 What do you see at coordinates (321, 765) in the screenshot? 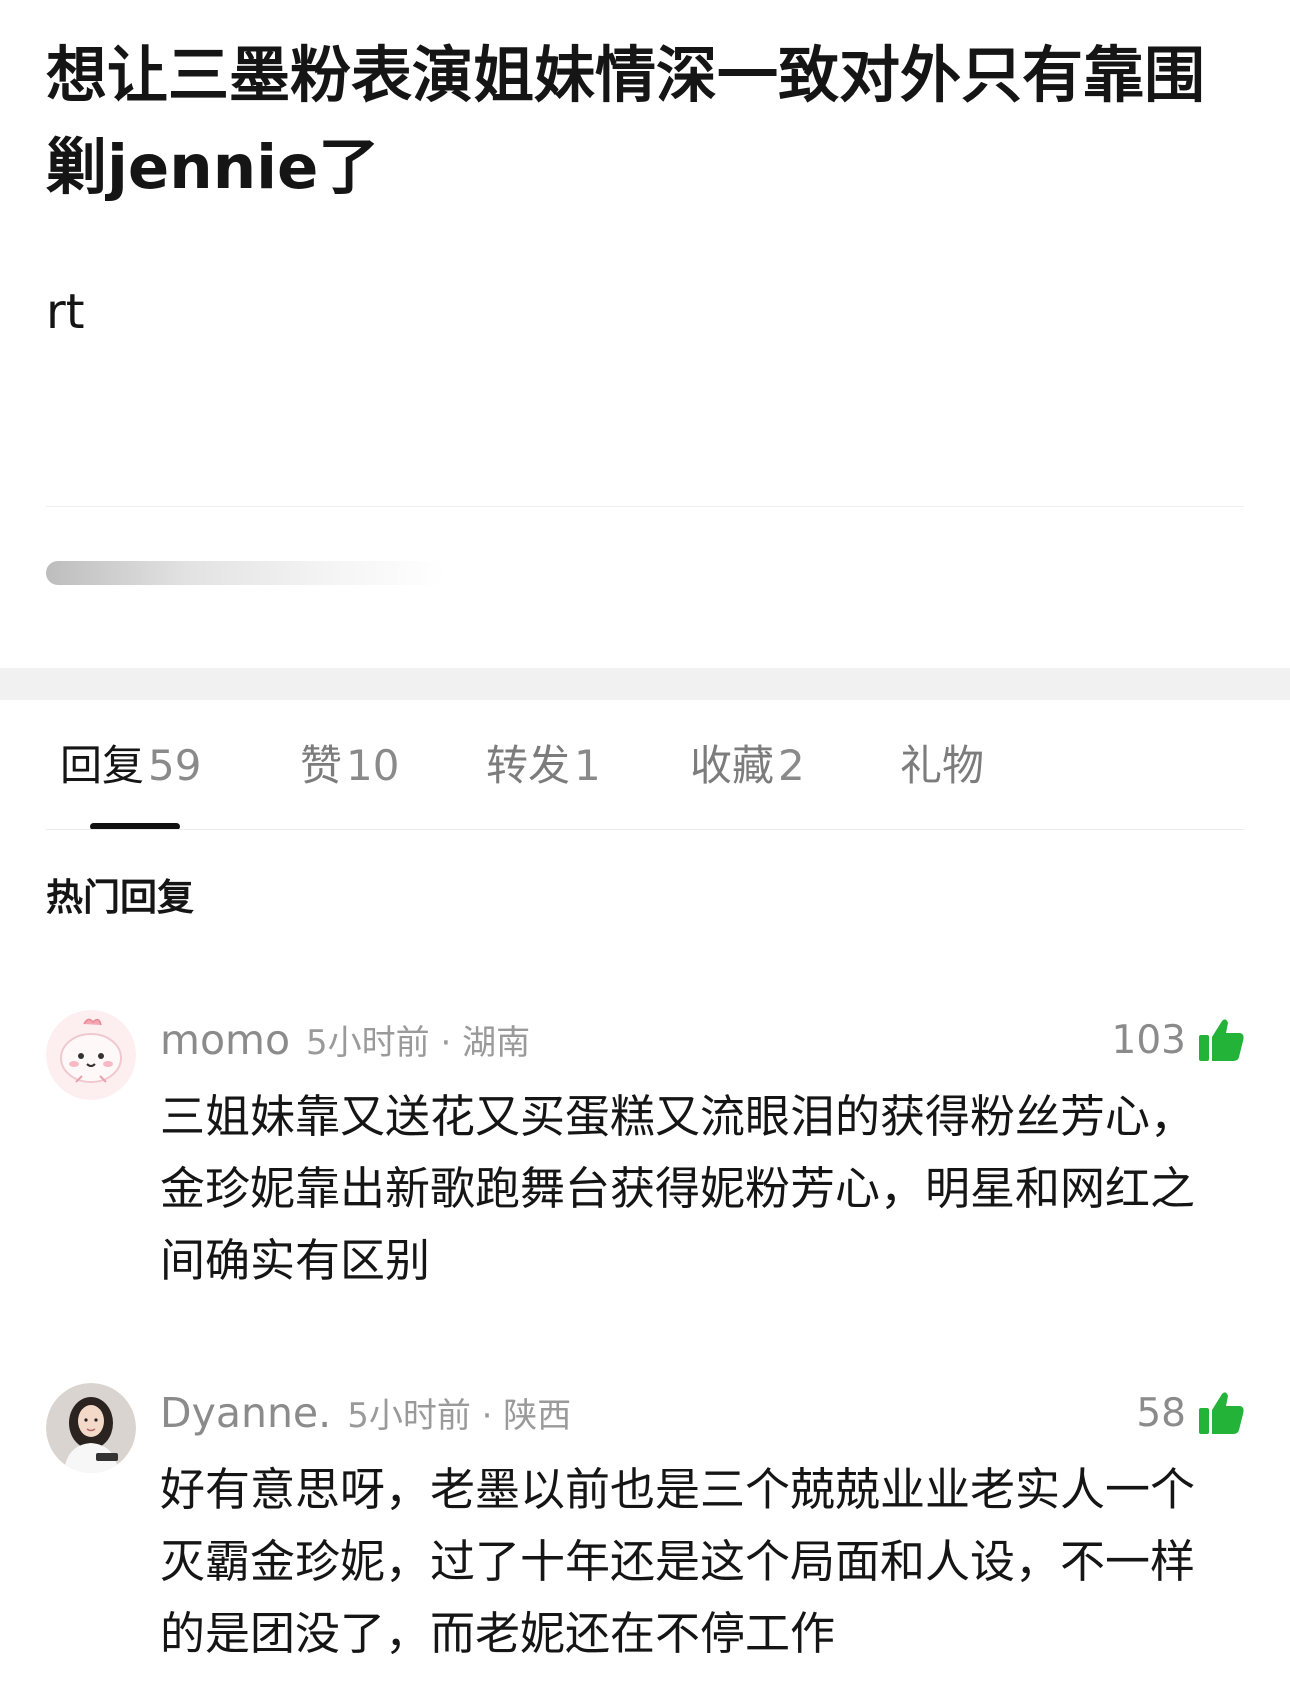
I see `tab-likes-label: 赞` at bounding box center [321, 765].